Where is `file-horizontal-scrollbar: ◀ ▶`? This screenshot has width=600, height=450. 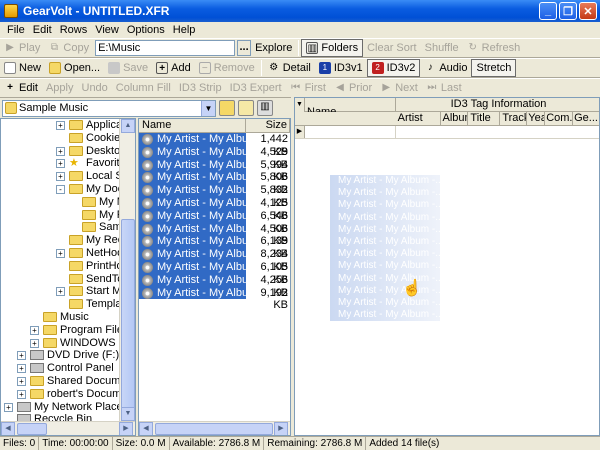 file-horizontal-scrollbar: ◀ ▶ is located at coordinates (214, 428).